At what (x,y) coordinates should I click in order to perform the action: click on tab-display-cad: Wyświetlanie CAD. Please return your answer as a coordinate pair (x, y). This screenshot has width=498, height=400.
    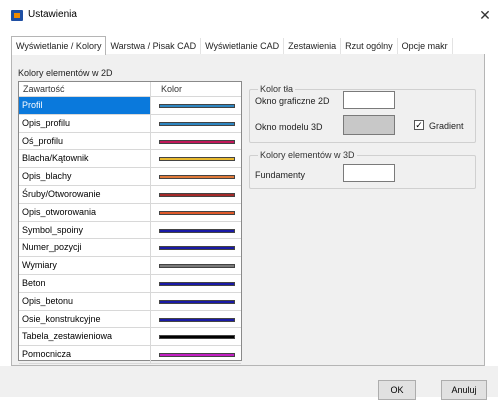
    Looking at the image, I should click on (243, 46).